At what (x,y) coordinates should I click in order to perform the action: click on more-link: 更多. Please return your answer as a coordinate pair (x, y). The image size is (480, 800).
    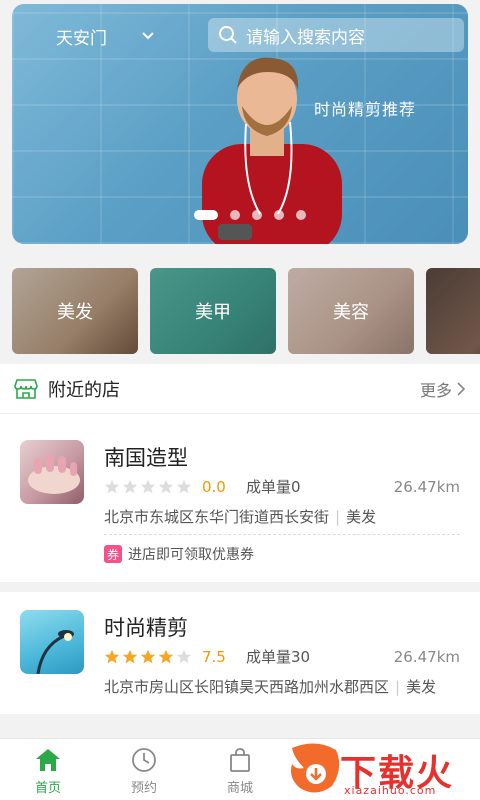
    Looking at the image, I should click on (443, 389).